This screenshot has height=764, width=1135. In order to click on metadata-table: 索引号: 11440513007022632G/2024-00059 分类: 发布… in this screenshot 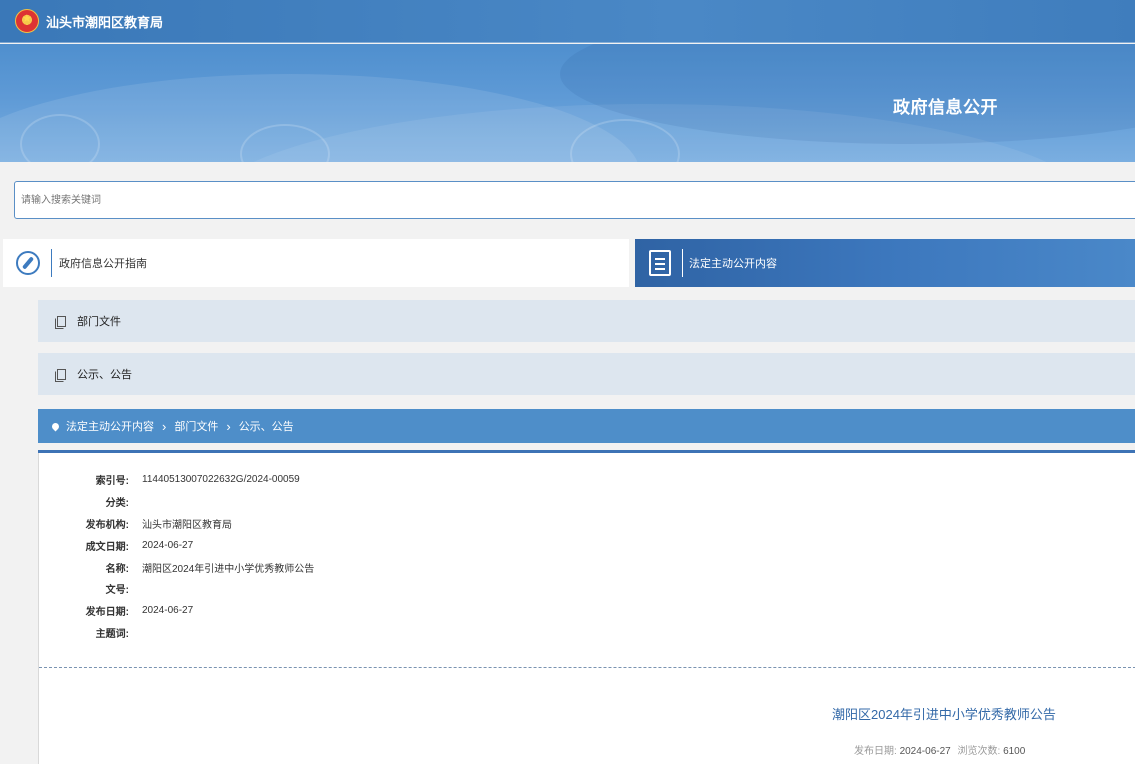, I will do `click(177, 556)`.